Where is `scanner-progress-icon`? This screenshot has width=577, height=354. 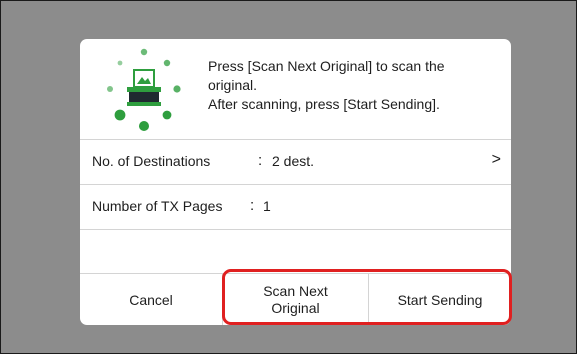 scanner-progress-icon is located at coordinates (144, 89).